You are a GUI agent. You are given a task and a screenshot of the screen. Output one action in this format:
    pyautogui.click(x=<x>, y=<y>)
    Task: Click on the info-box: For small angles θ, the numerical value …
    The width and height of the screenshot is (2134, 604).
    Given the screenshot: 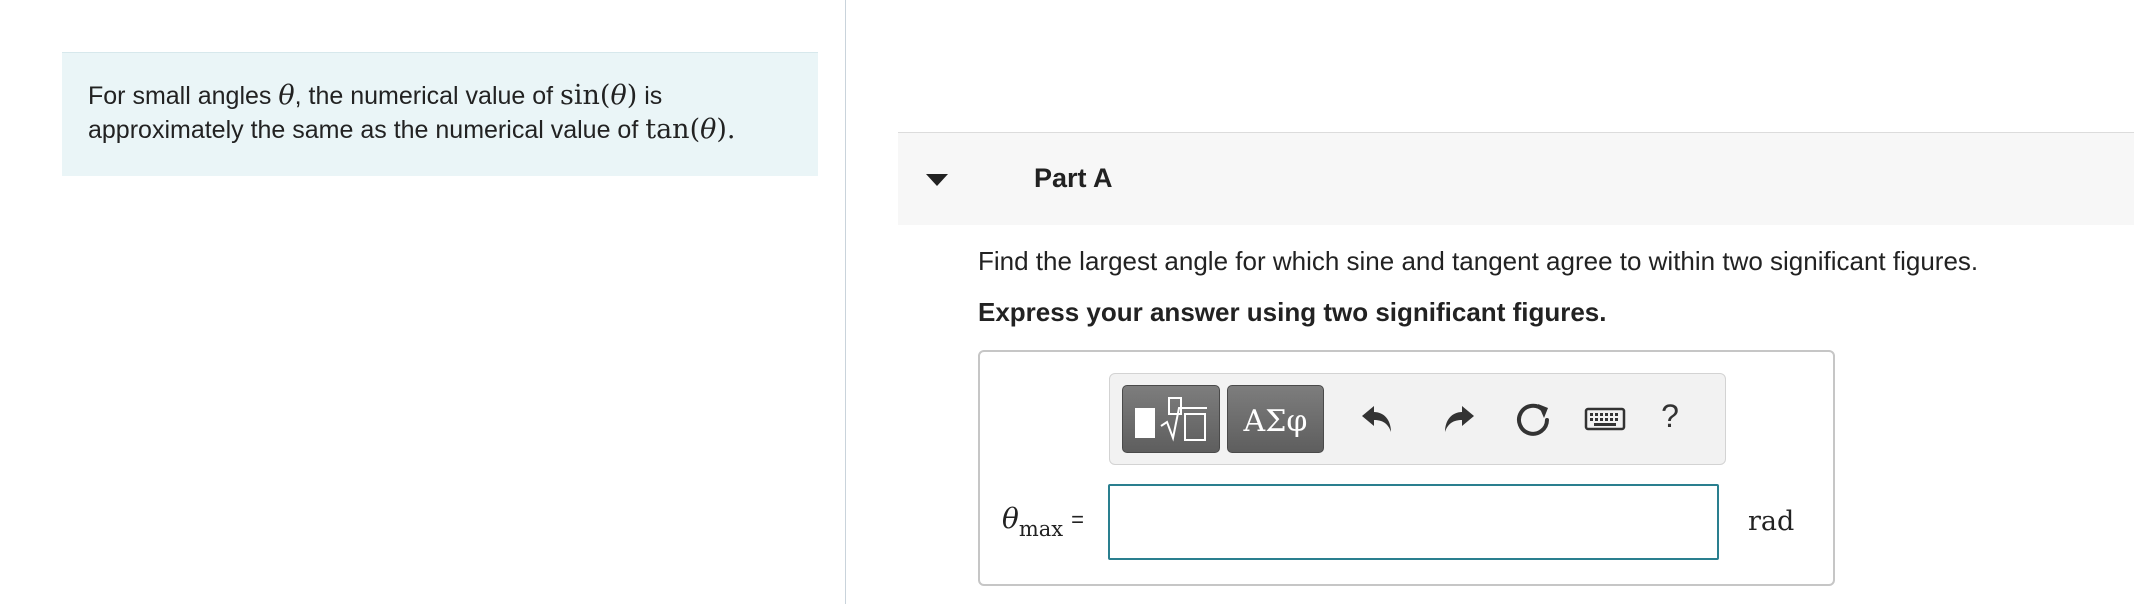 What is the action you would take?
    pyautogui.click(x=440, y=114)
    